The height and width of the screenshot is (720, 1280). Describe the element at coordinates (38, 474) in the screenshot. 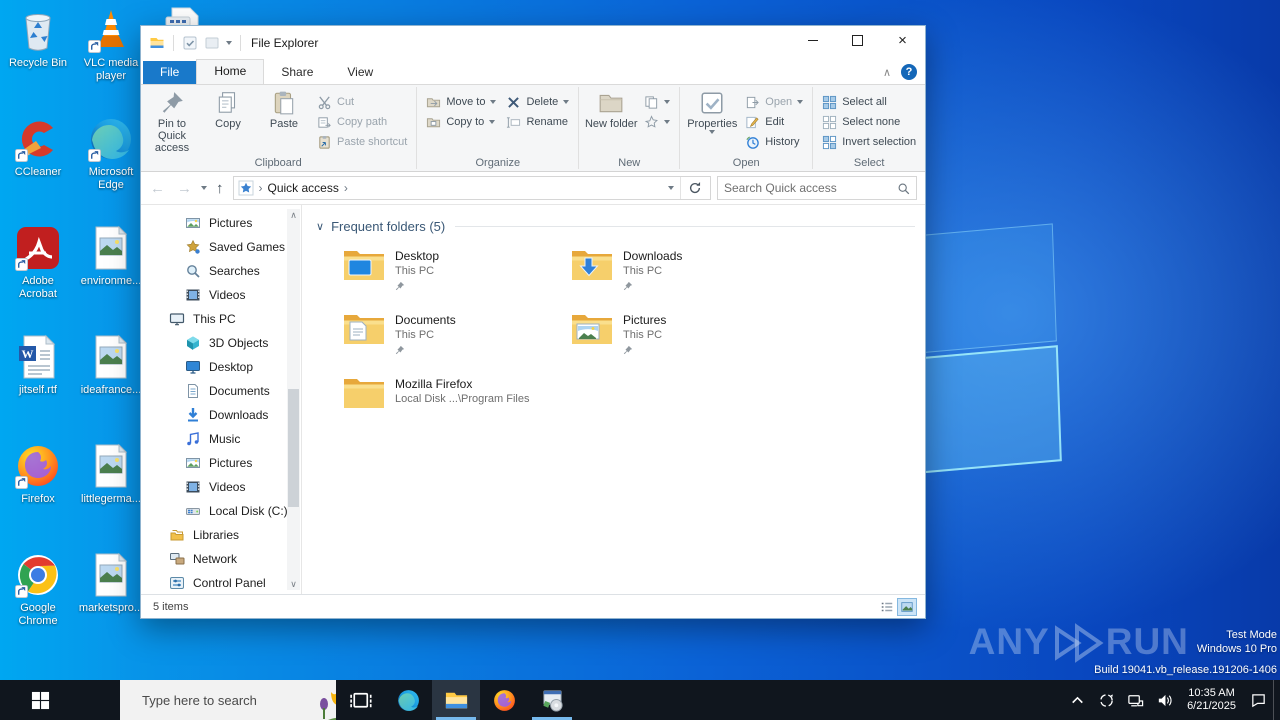

I see `desktop-icon-firefox: Firefox` at that location.